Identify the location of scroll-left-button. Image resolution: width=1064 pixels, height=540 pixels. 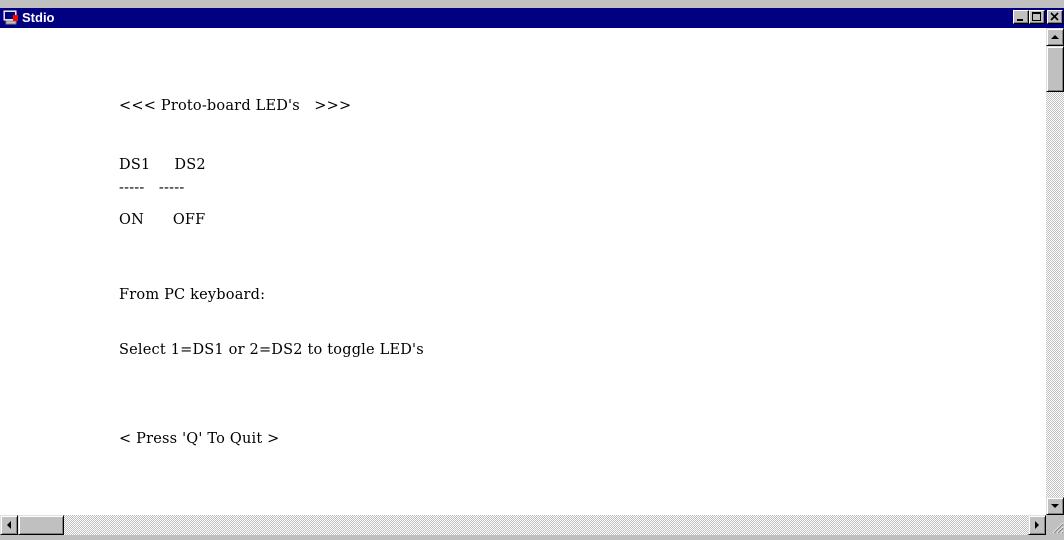
(9, 525).